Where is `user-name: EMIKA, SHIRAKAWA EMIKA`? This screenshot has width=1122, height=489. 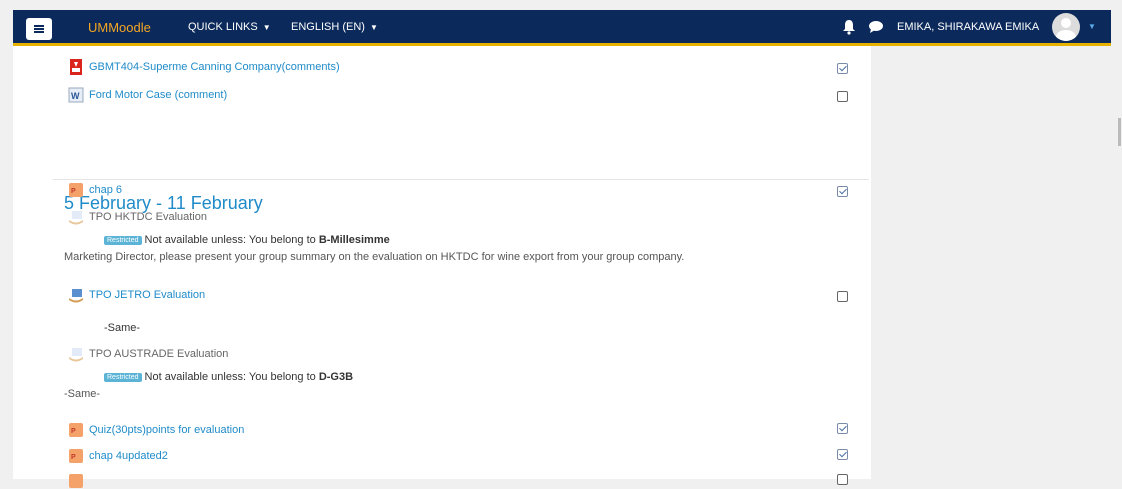 user-name: EMIKA, SHIRAKAWA EMIKA is located at coordinates (968, 27).